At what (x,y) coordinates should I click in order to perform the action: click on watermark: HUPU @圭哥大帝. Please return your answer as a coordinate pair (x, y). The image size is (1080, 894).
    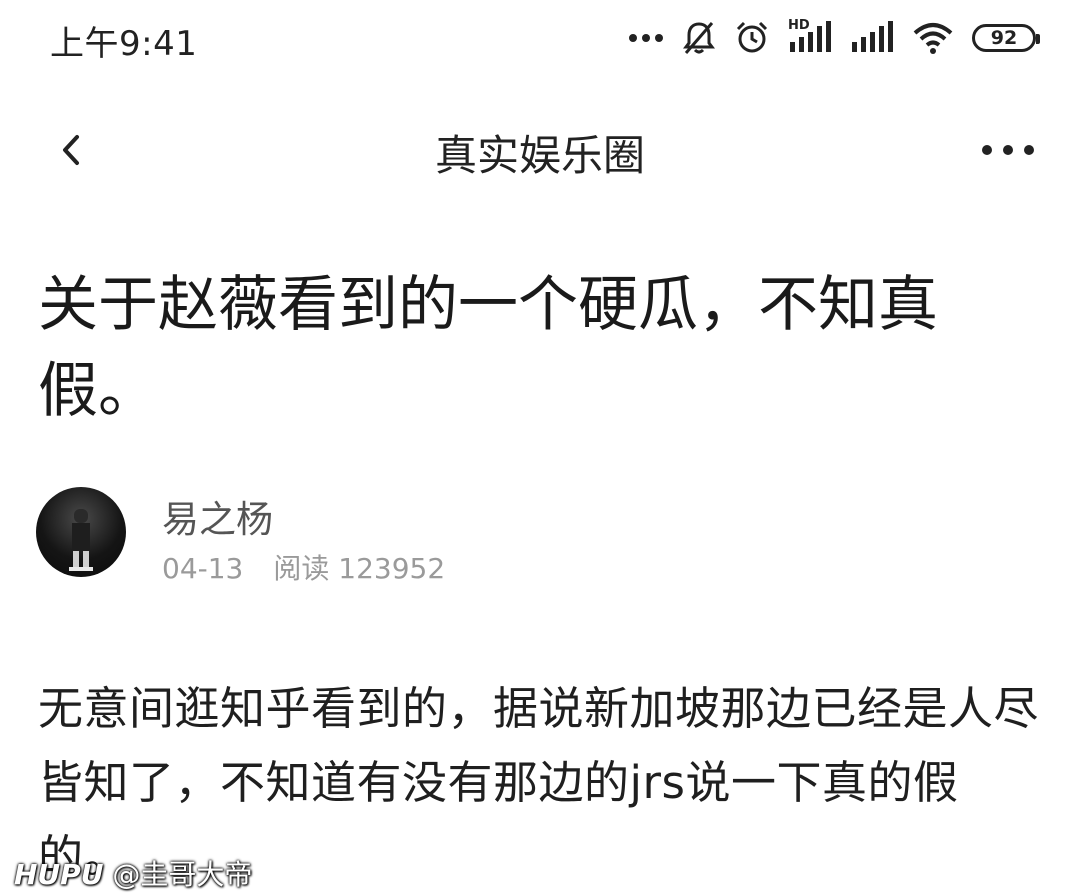
    Looking at the image, I should click on (133, 873).